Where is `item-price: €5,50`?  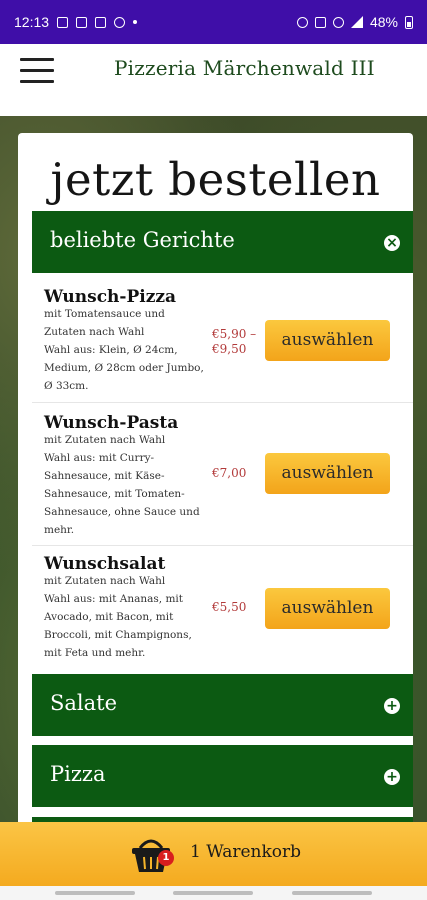
item-price: €5,50 is located at coordinates (229, 607).